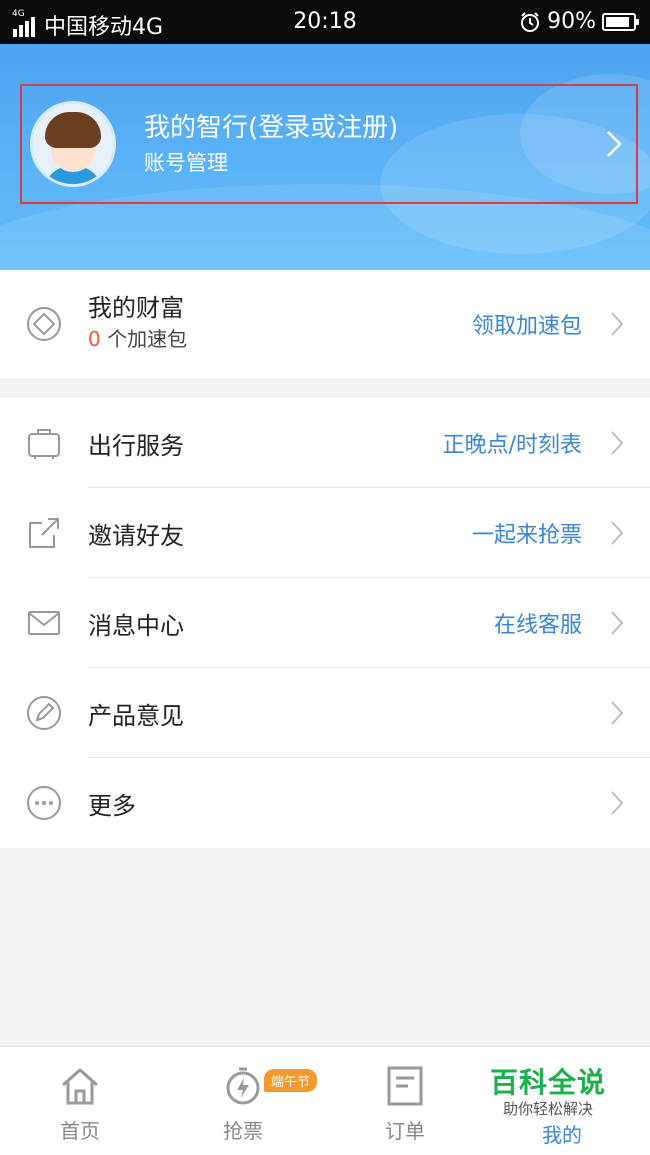  Describe the element at coordinates (44, 324) in the screenshot. I see `diamond-icon` at that location.